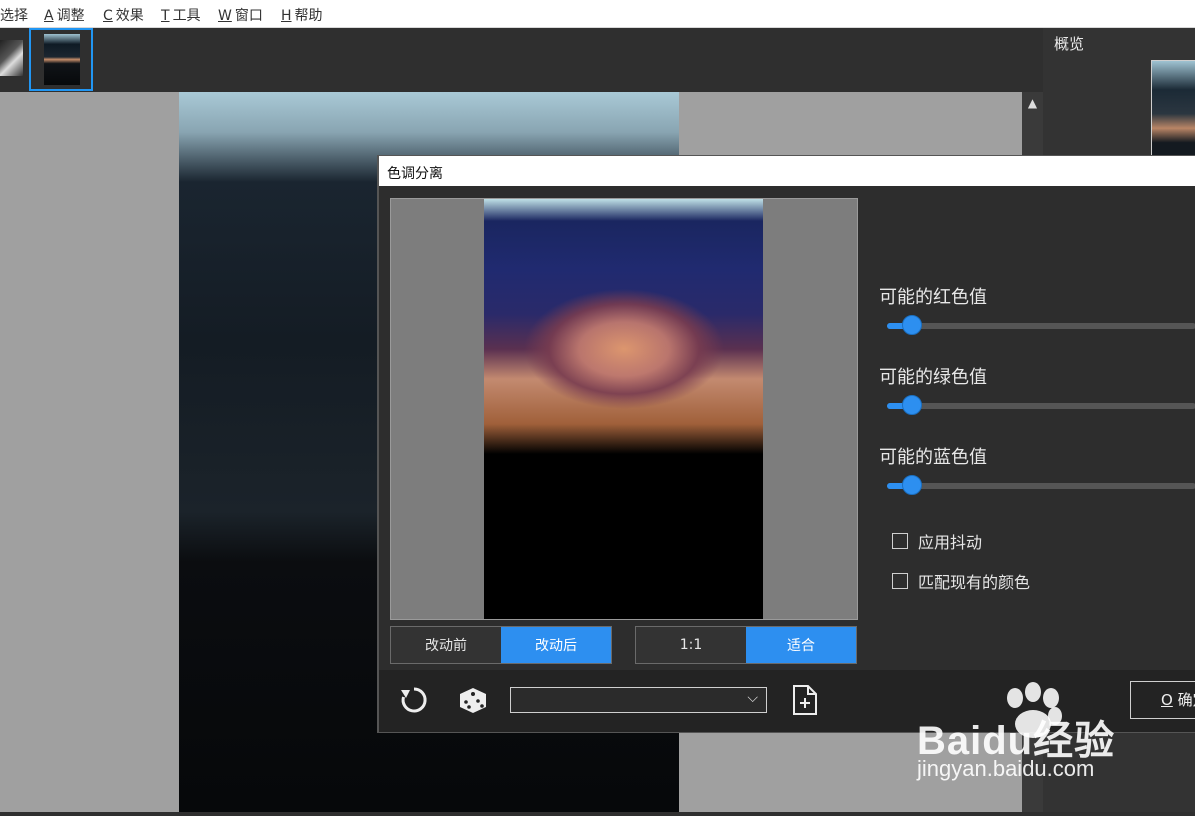 Image resolution: width=1195 pixels, height=816 pixels. I want to click on fit-button: 适合, so click(801, 645).